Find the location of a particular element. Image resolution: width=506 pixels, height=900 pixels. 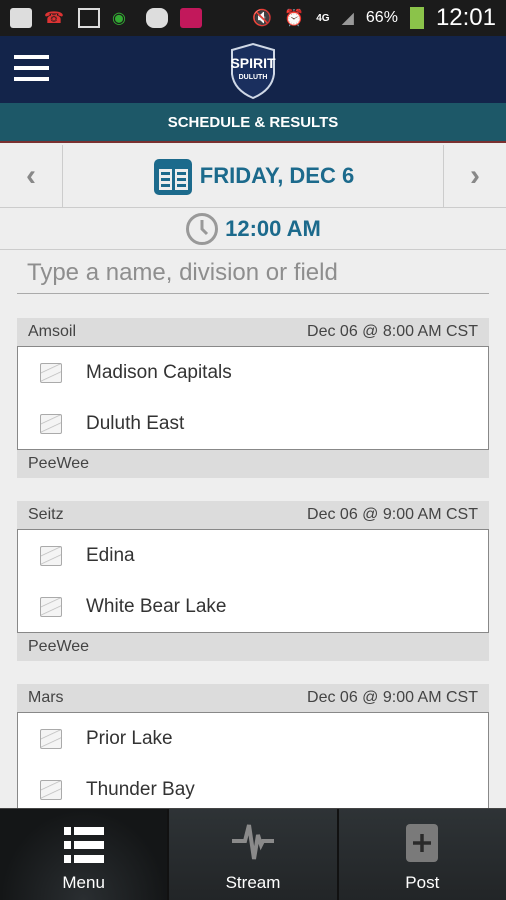

tab-stream: Stream is located at coordinates (252, 854).